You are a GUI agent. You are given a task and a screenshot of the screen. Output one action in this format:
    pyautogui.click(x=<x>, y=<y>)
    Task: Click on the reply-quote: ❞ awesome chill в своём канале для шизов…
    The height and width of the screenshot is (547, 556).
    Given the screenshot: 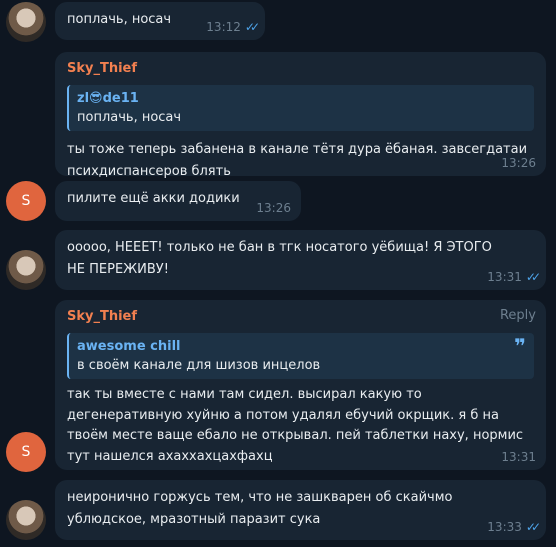 What is the action you would take?
    pyautogui.click(x=300, y=356)
    